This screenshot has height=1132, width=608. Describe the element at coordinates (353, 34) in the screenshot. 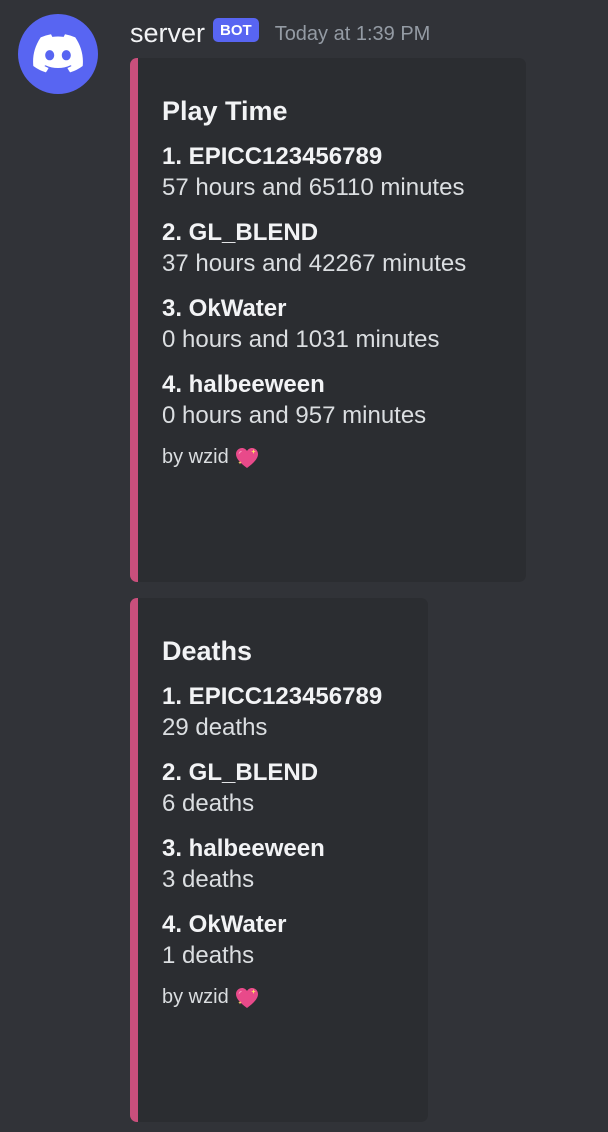

I see `timestamp: Today at 1:39 PM` at that location.